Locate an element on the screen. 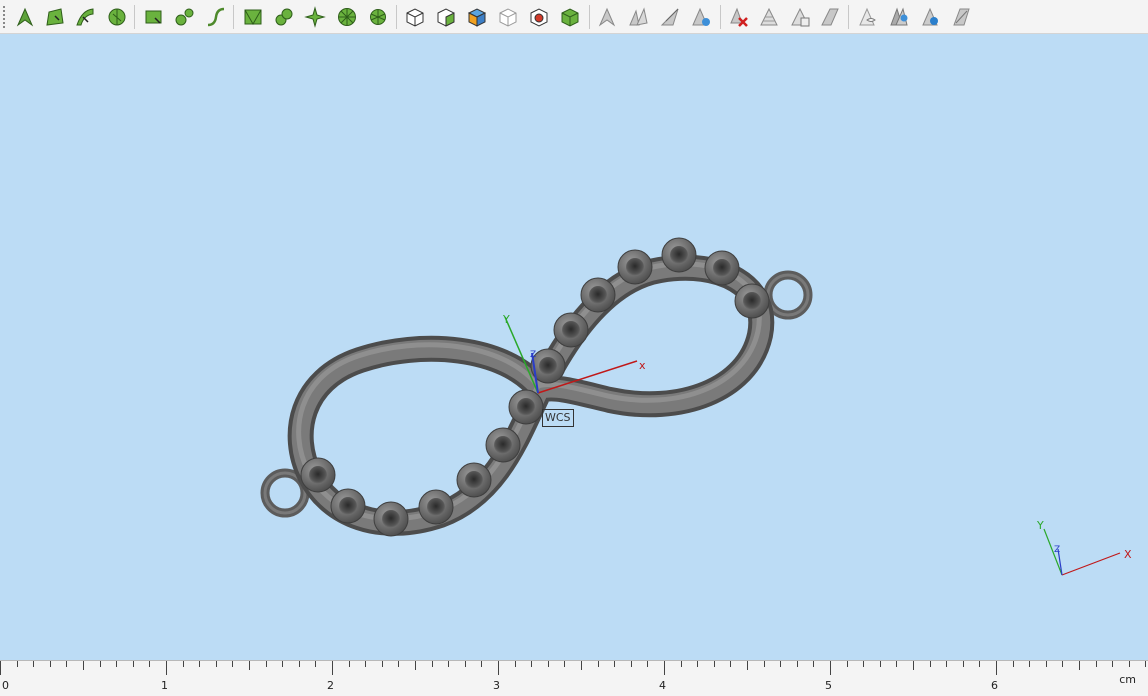 This screenshot has height=696, width=1148. box-icon is located at coordinates (415, 17).